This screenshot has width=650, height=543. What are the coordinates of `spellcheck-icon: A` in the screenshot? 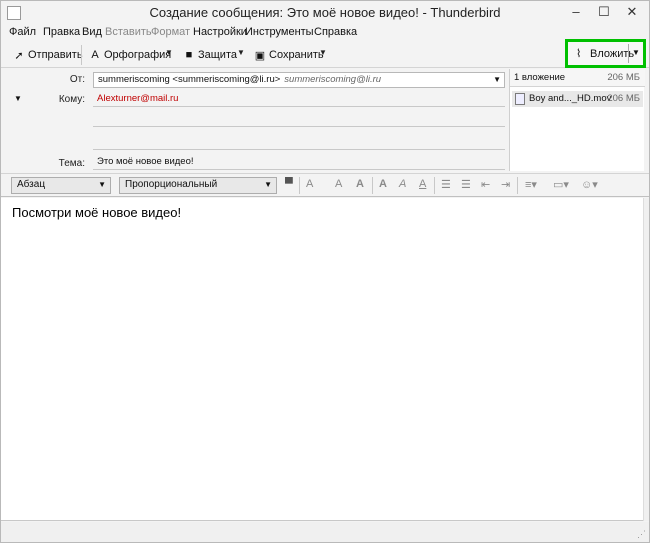 It's located at (95, 55).